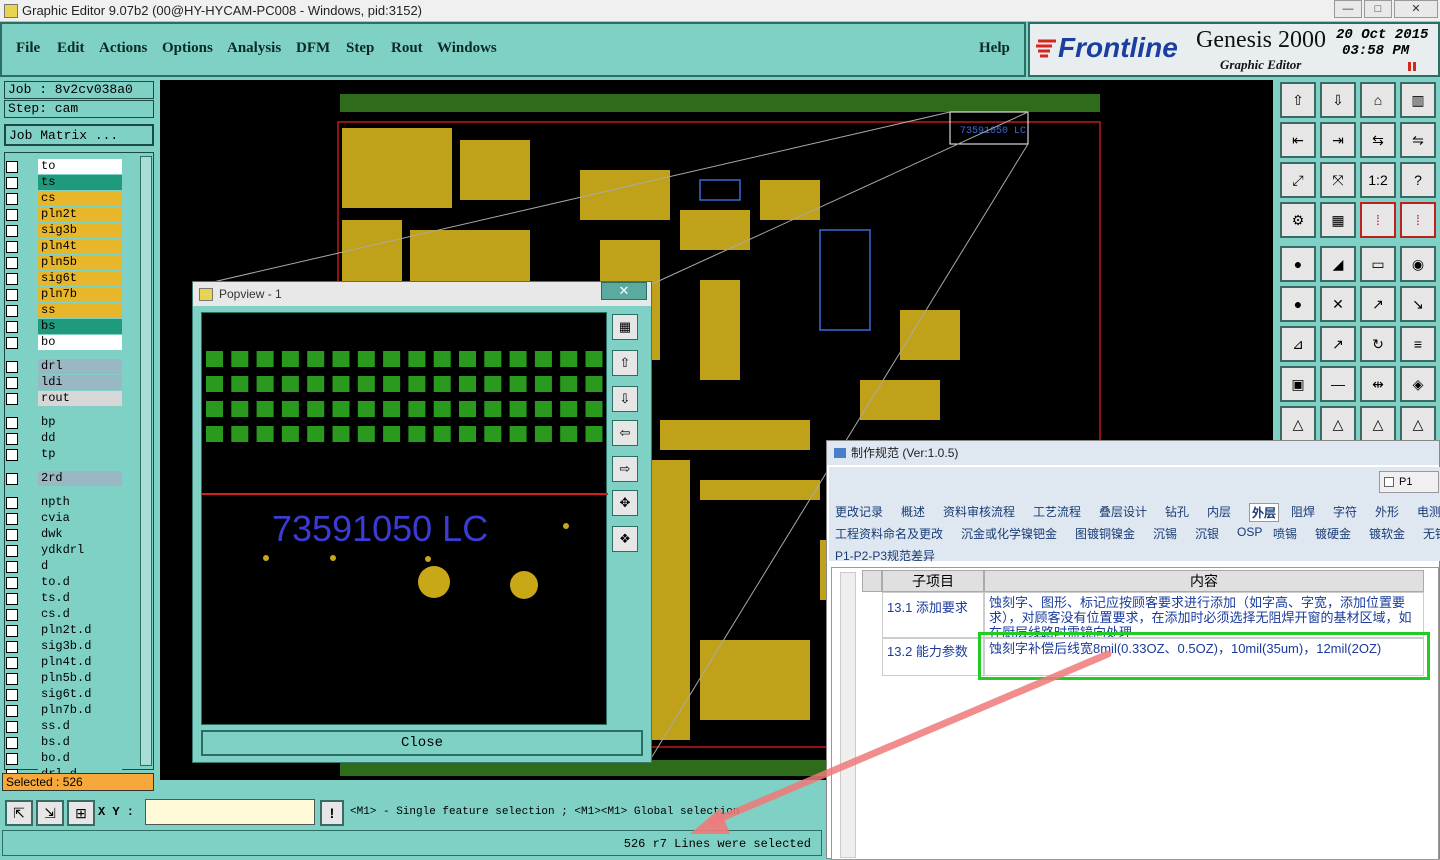 This screenshot has height=860, width=1440. I want to click on layer-row-to: to, so click(65, 166).